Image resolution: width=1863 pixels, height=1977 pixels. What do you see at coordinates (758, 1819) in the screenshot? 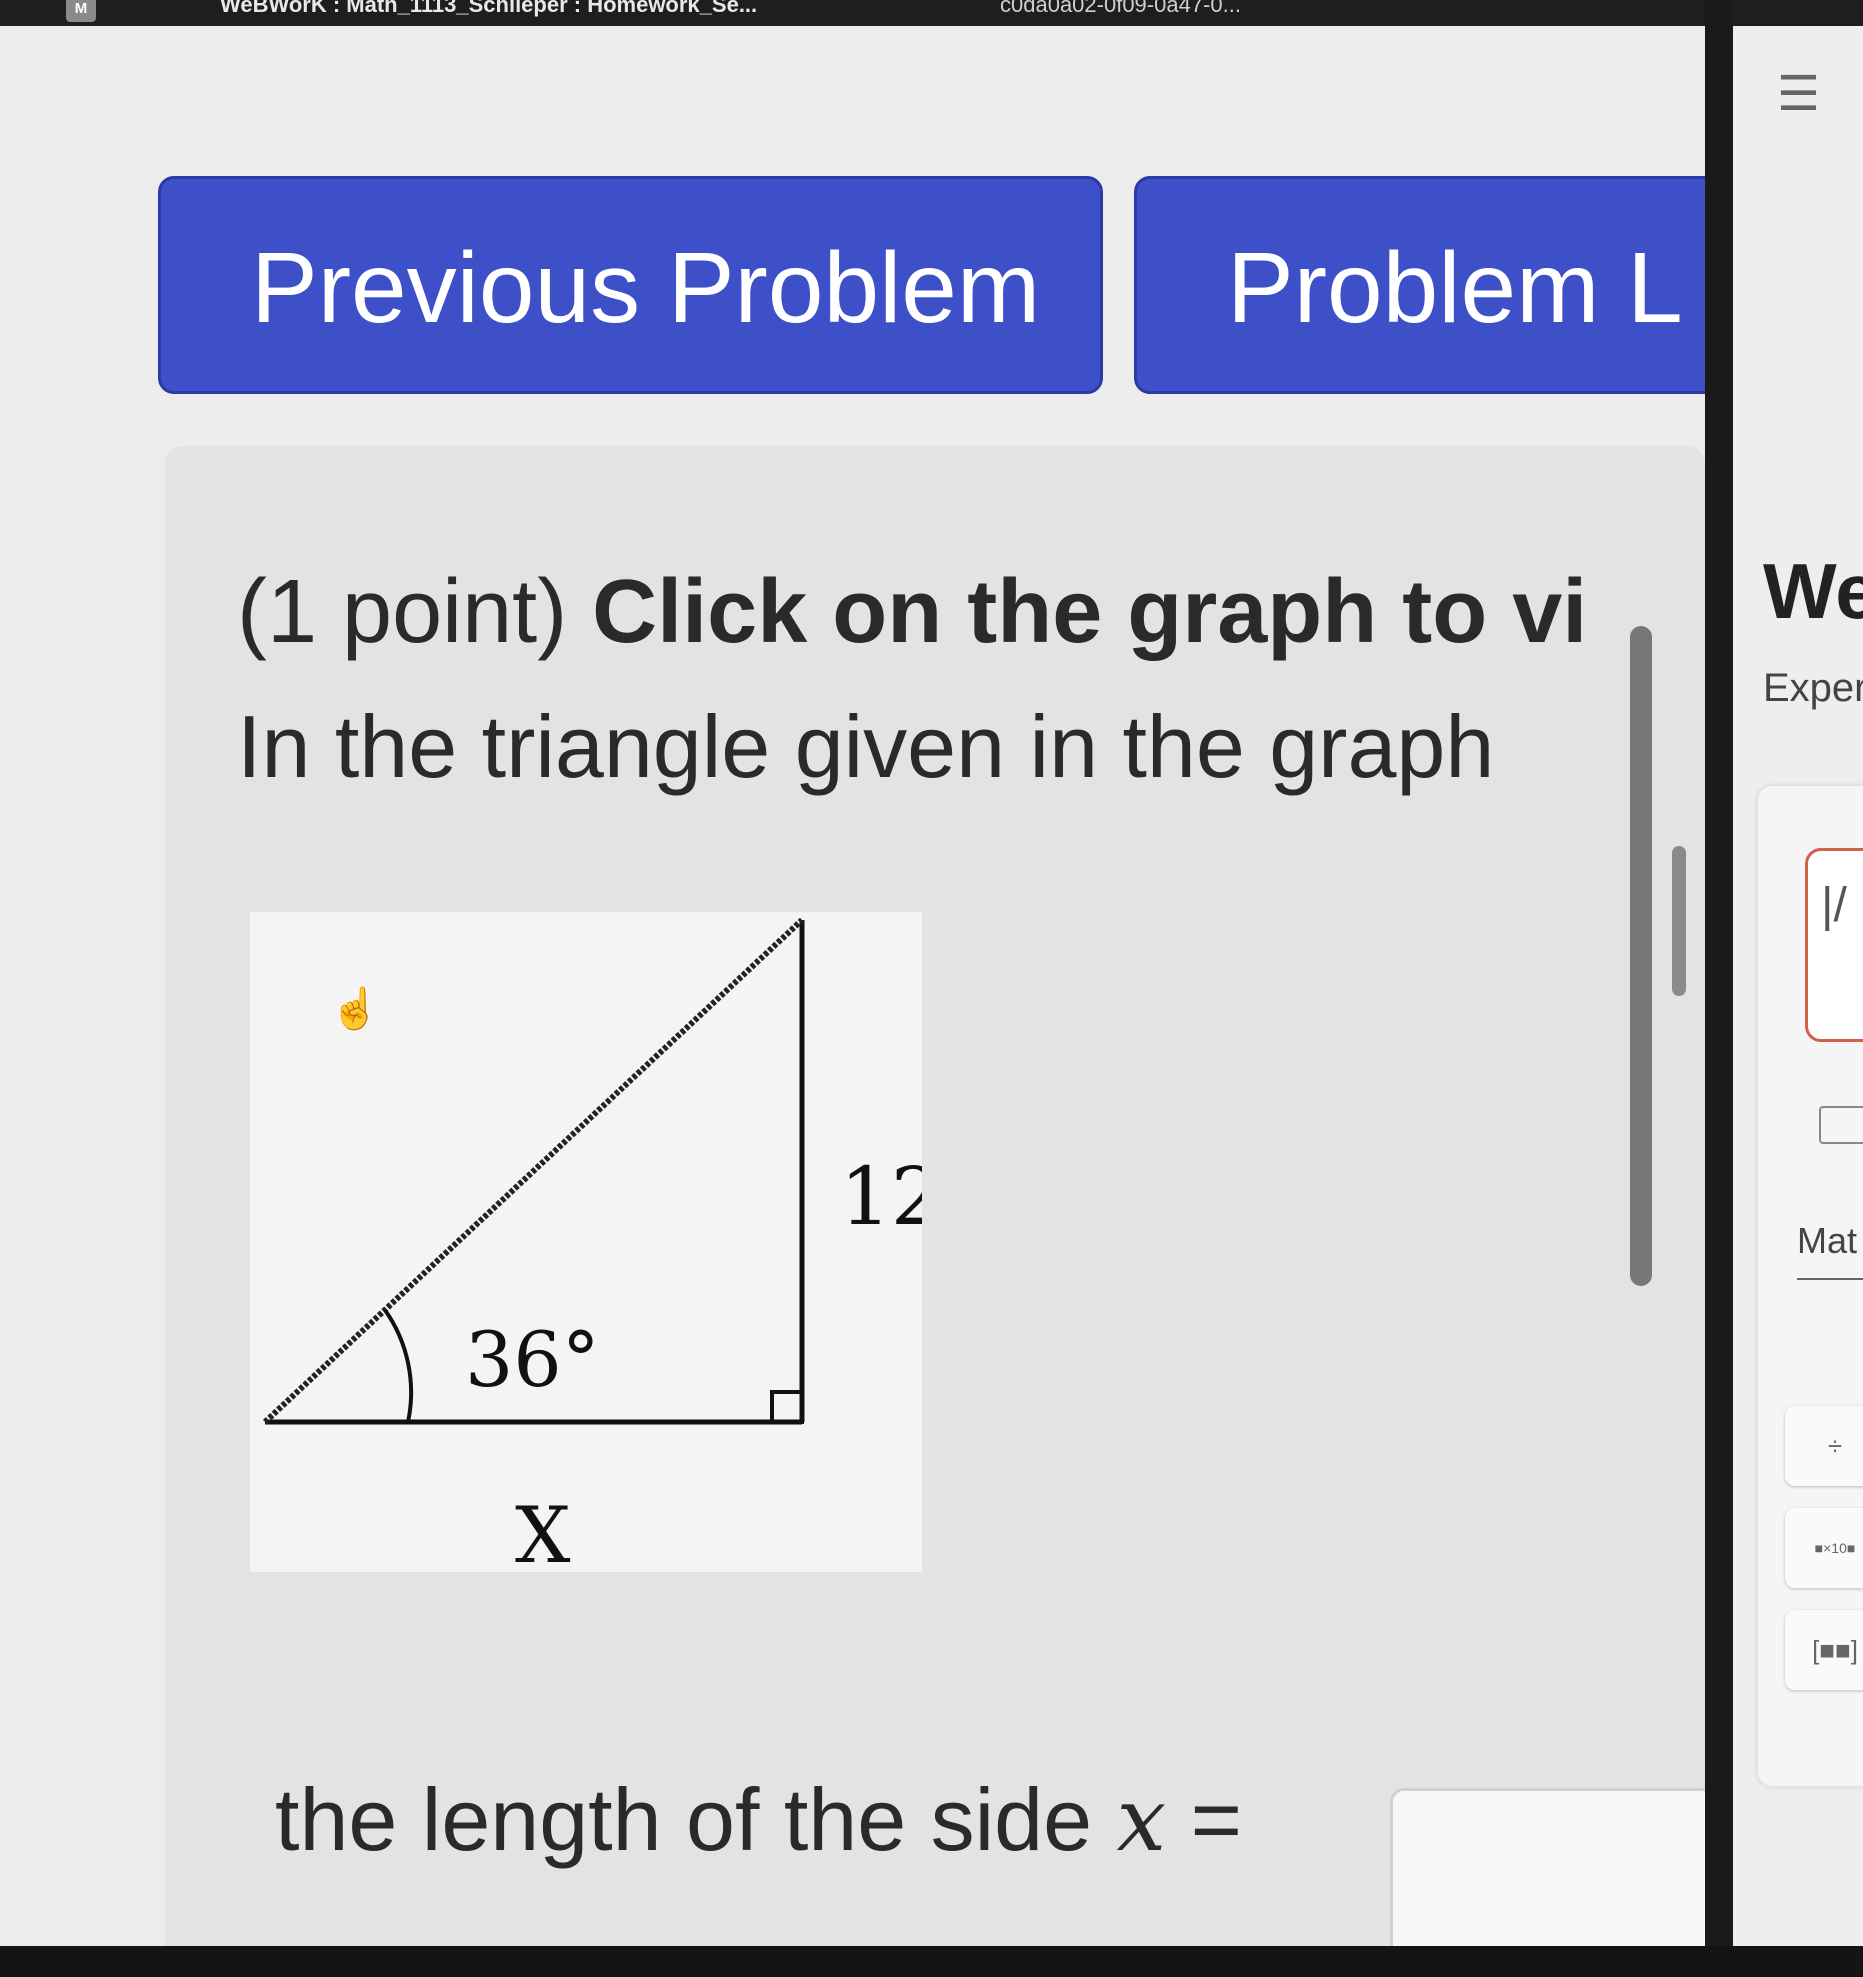
I see `answer-label: the length of the side x =` at bounding box center [758, 1819].